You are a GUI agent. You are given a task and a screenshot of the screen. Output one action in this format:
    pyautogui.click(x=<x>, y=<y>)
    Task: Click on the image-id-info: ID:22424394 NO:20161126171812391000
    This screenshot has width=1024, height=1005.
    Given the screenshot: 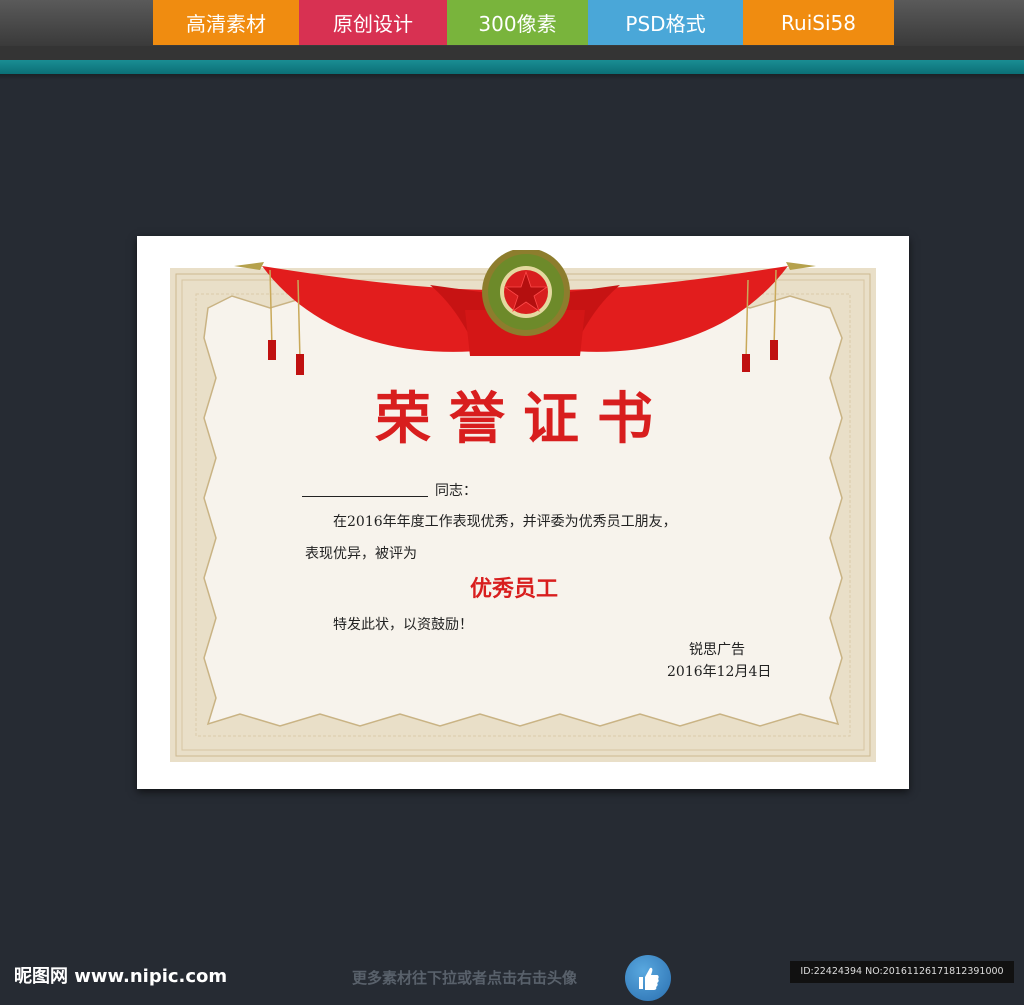 What is the action you would take?
    pyautogui.click(x=902, y=972)
    